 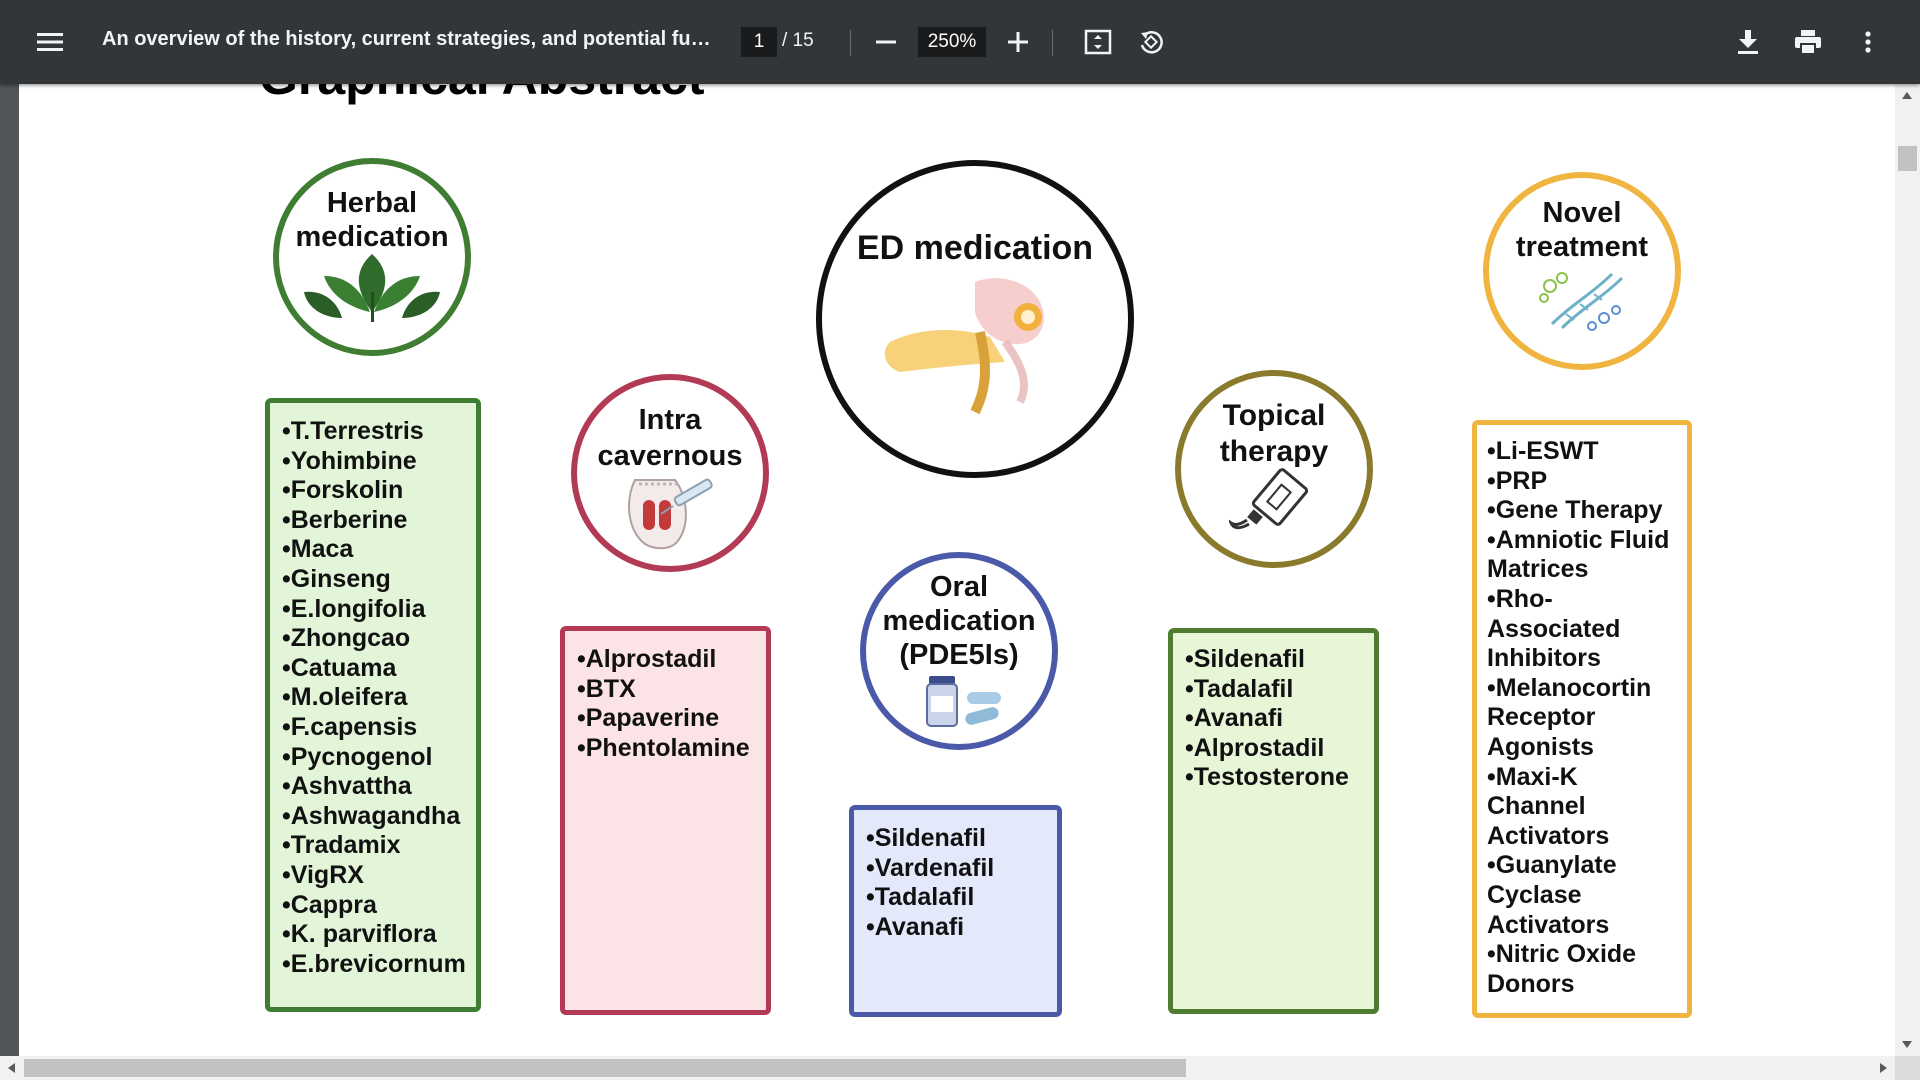 What do you see at coordinates (482, 95) in the screenshot?
I see `page-heading: Graphical Abstract` at bounding box center [482, 95].